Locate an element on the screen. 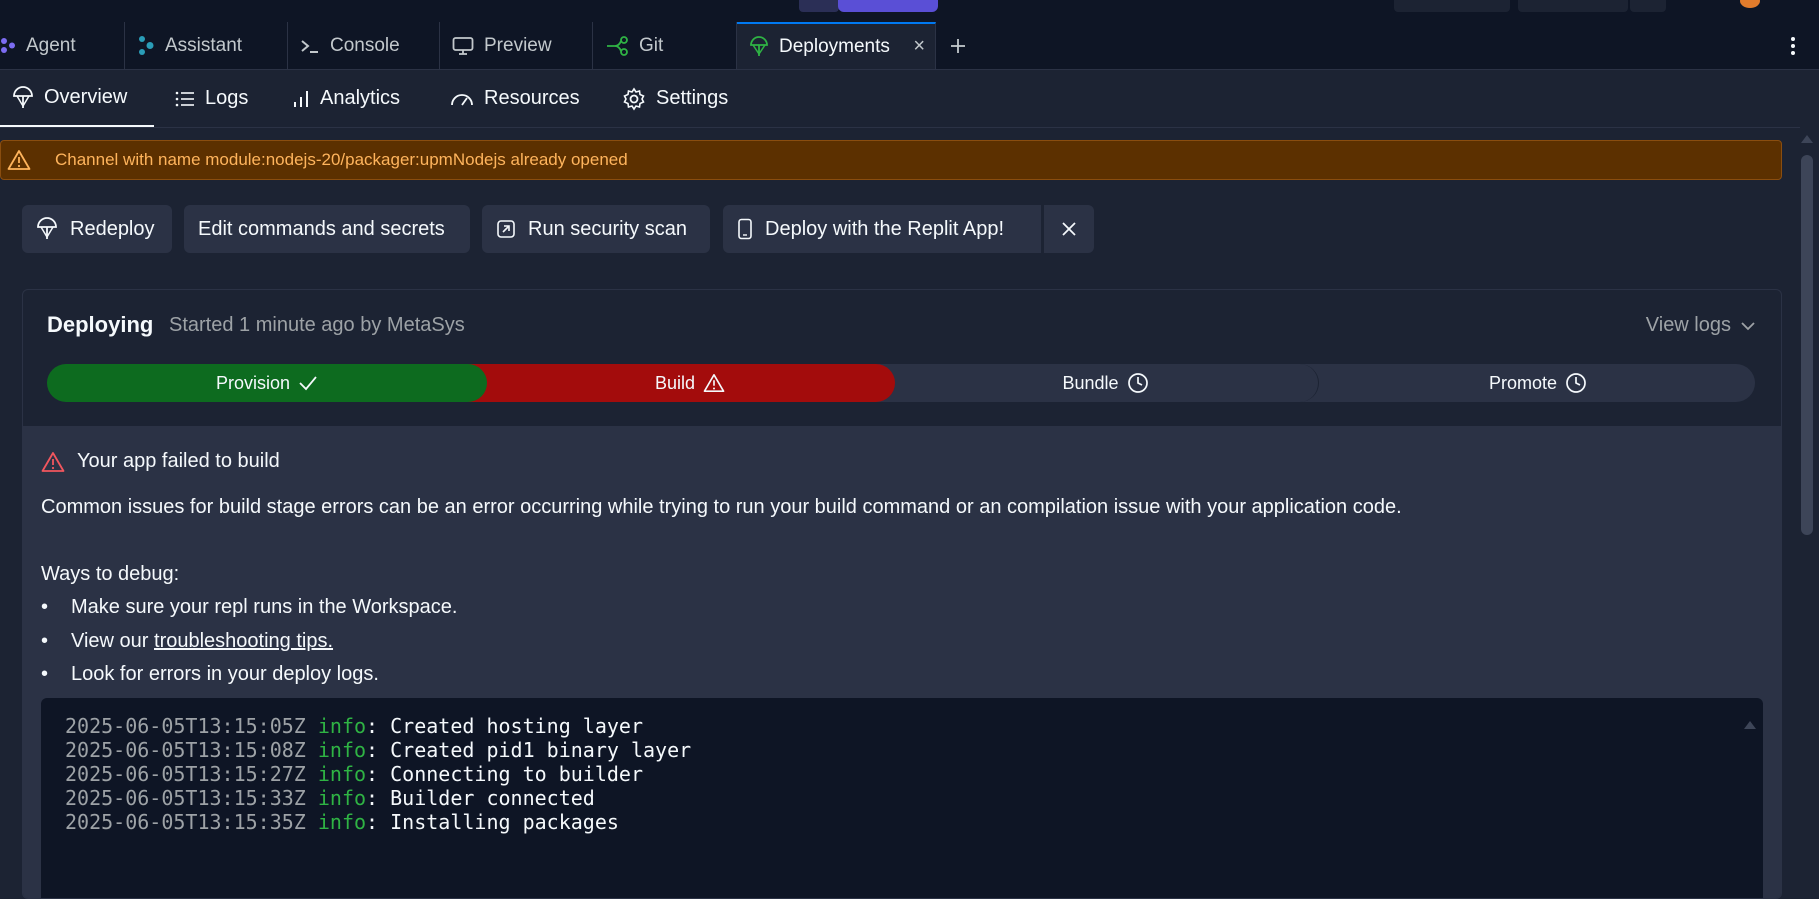 The width and height of the screenshot is (1819, 899). stage-bundle: Bundle is located at coordinates (1096, 383).